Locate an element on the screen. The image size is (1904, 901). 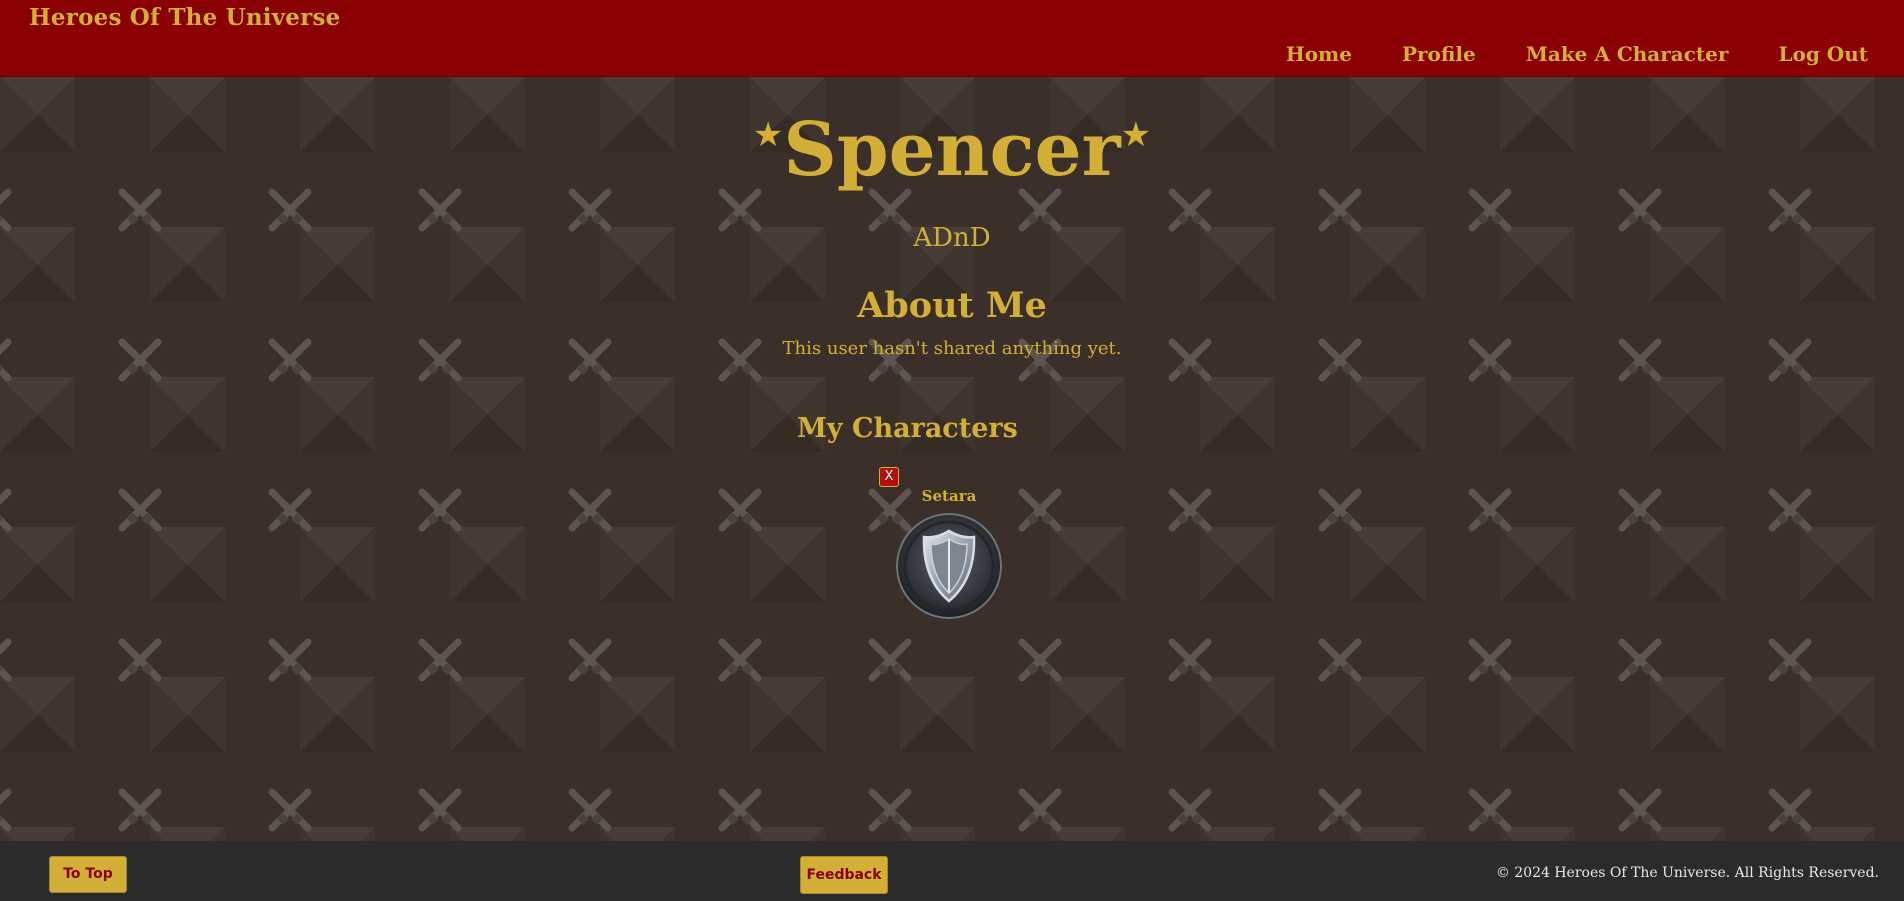
nav-profile-link: Profile is located at coordinates (1439, 54).